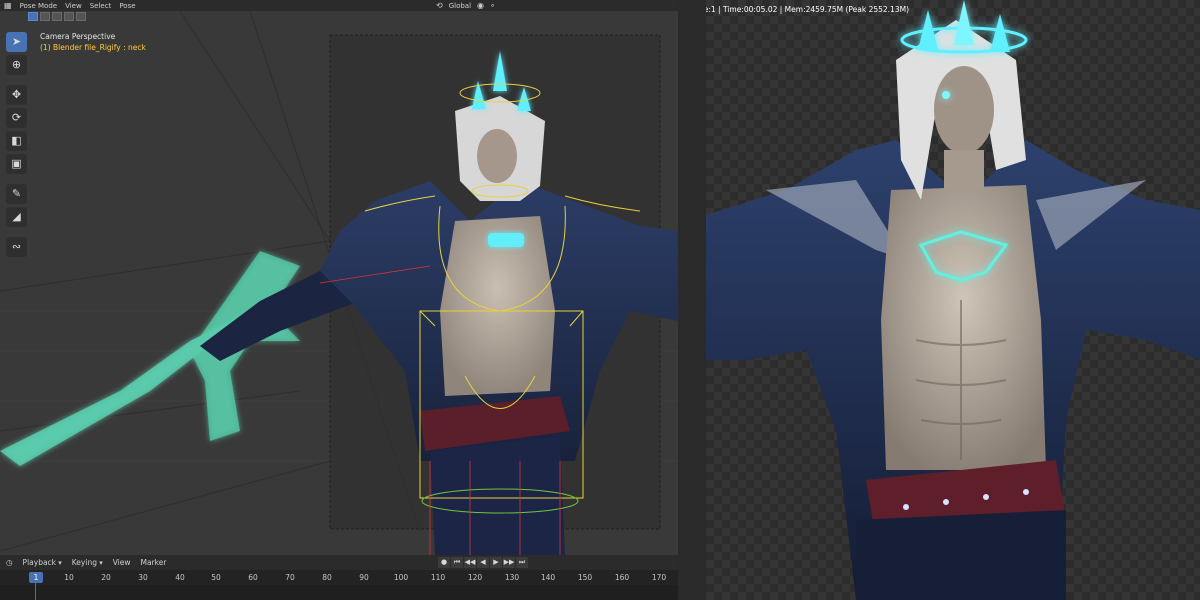 The image size is (1200, 600). What do you see at coordinates (659, 577) in the screenshot?
I see `tick-label: 170` at bounding box center [659, 577].